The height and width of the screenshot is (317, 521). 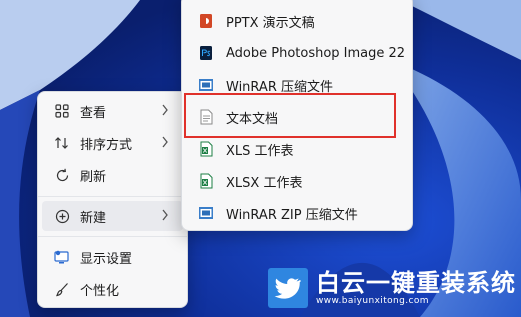 What do you see at coordinates (93, 177) in the screenshot?
I see `menu-item-label: 刷新` at bounding box center [93, 177].